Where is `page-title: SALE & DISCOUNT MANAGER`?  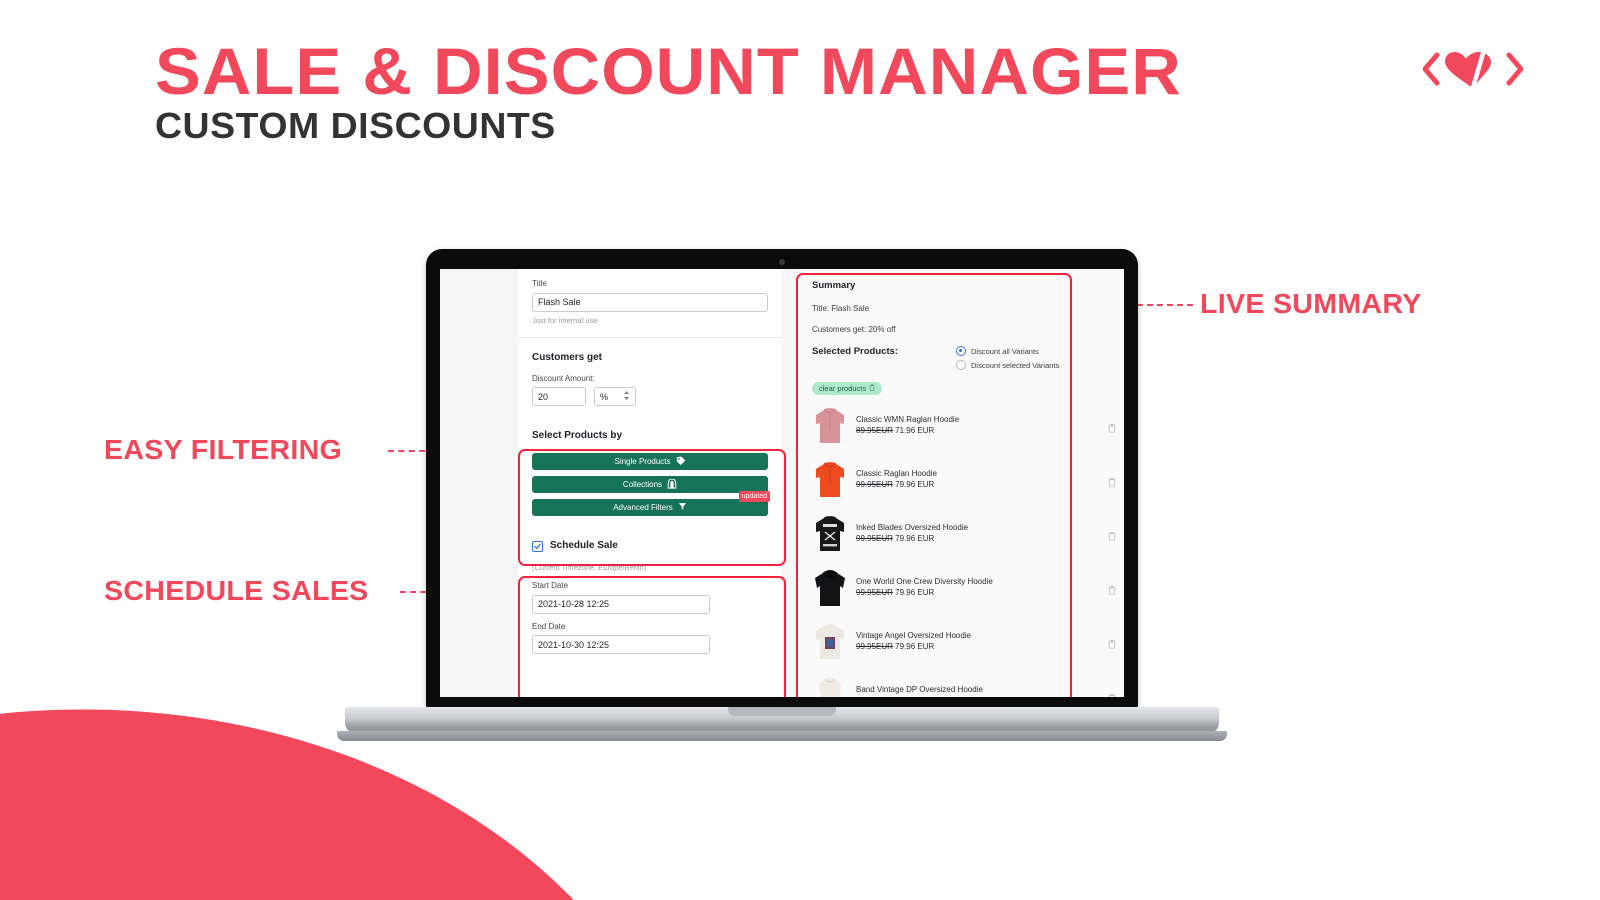
page-title: SALE & DISCOUNT MANAGER is located at coordinates (668, 71).